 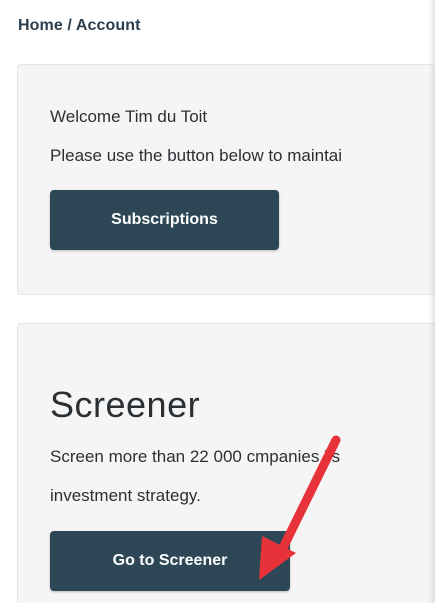 What do you see at coordinates (298, 456) in the screenshot?
I see `screener-description-part2: mpanies lis` at bounding box center [298, 456].